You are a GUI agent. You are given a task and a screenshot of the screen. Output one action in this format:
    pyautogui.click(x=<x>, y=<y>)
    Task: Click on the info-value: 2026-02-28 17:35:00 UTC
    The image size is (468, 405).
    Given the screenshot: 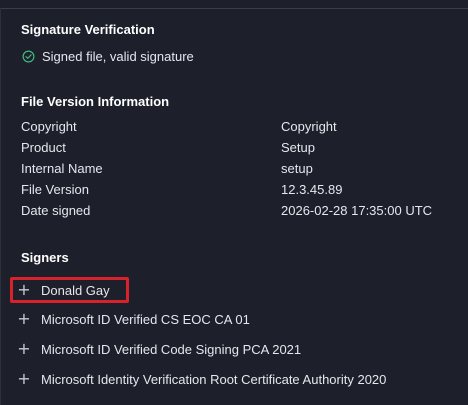 What is the action you would take?
    pyautogui.click(x=357, y=210)
    